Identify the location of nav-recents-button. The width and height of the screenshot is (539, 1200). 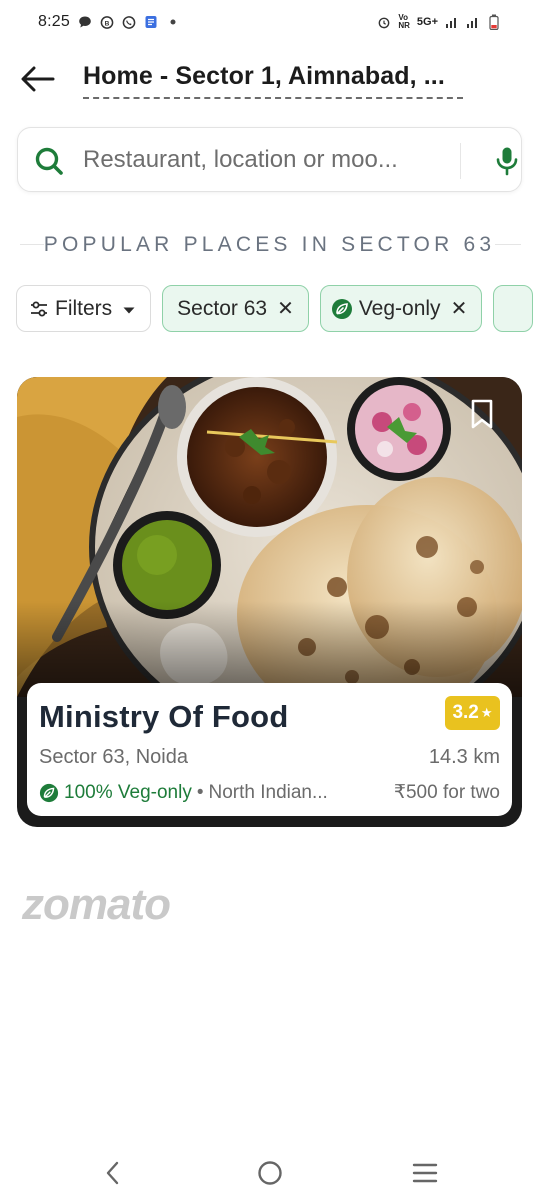
(425, 1173).